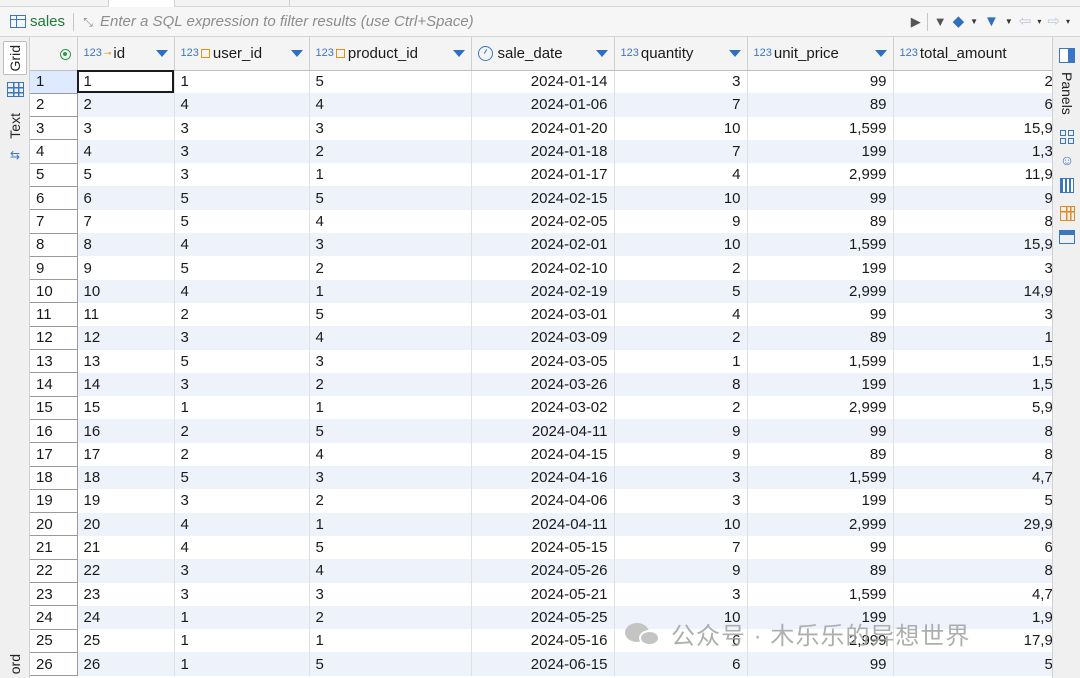  I want to click on table-cell: 17,994, so click(972, 641).